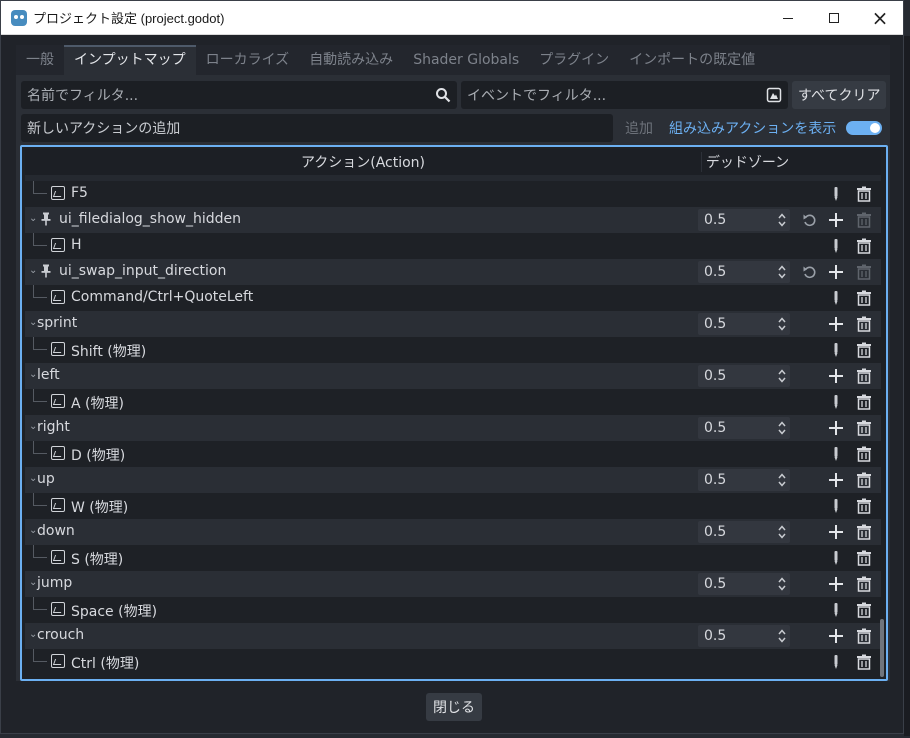 This screenshot has width=910, height=738. What do you see at coordinates (317, 128) in the screenshot?
I see `new-action-input: 新しいアクションの追加` at bounding box center [317, 128].